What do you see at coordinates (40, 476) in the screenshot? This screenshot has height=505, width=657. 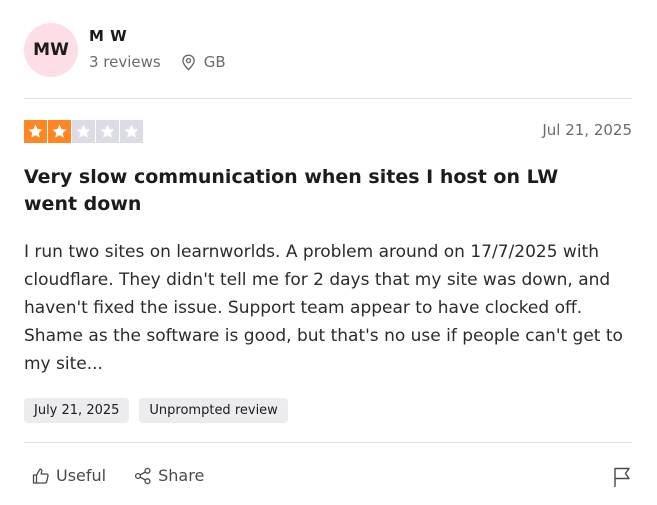 I see `thumbs-up-icon` at bounding box center [40, 476].